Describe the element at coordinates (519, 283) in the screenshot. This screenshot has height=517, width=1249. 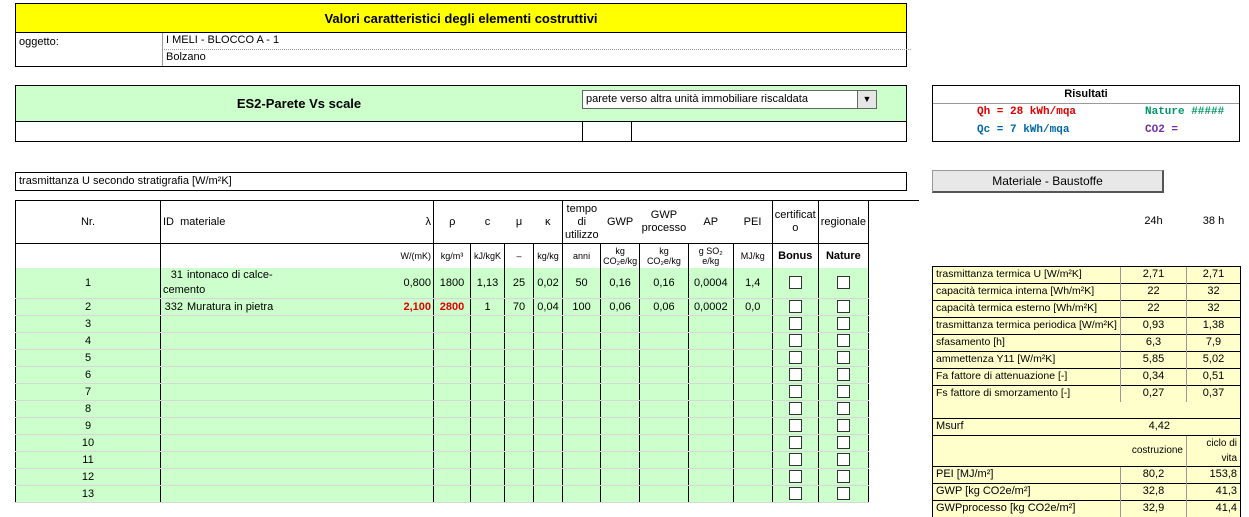
I see `layer-mu: 25` at that location.